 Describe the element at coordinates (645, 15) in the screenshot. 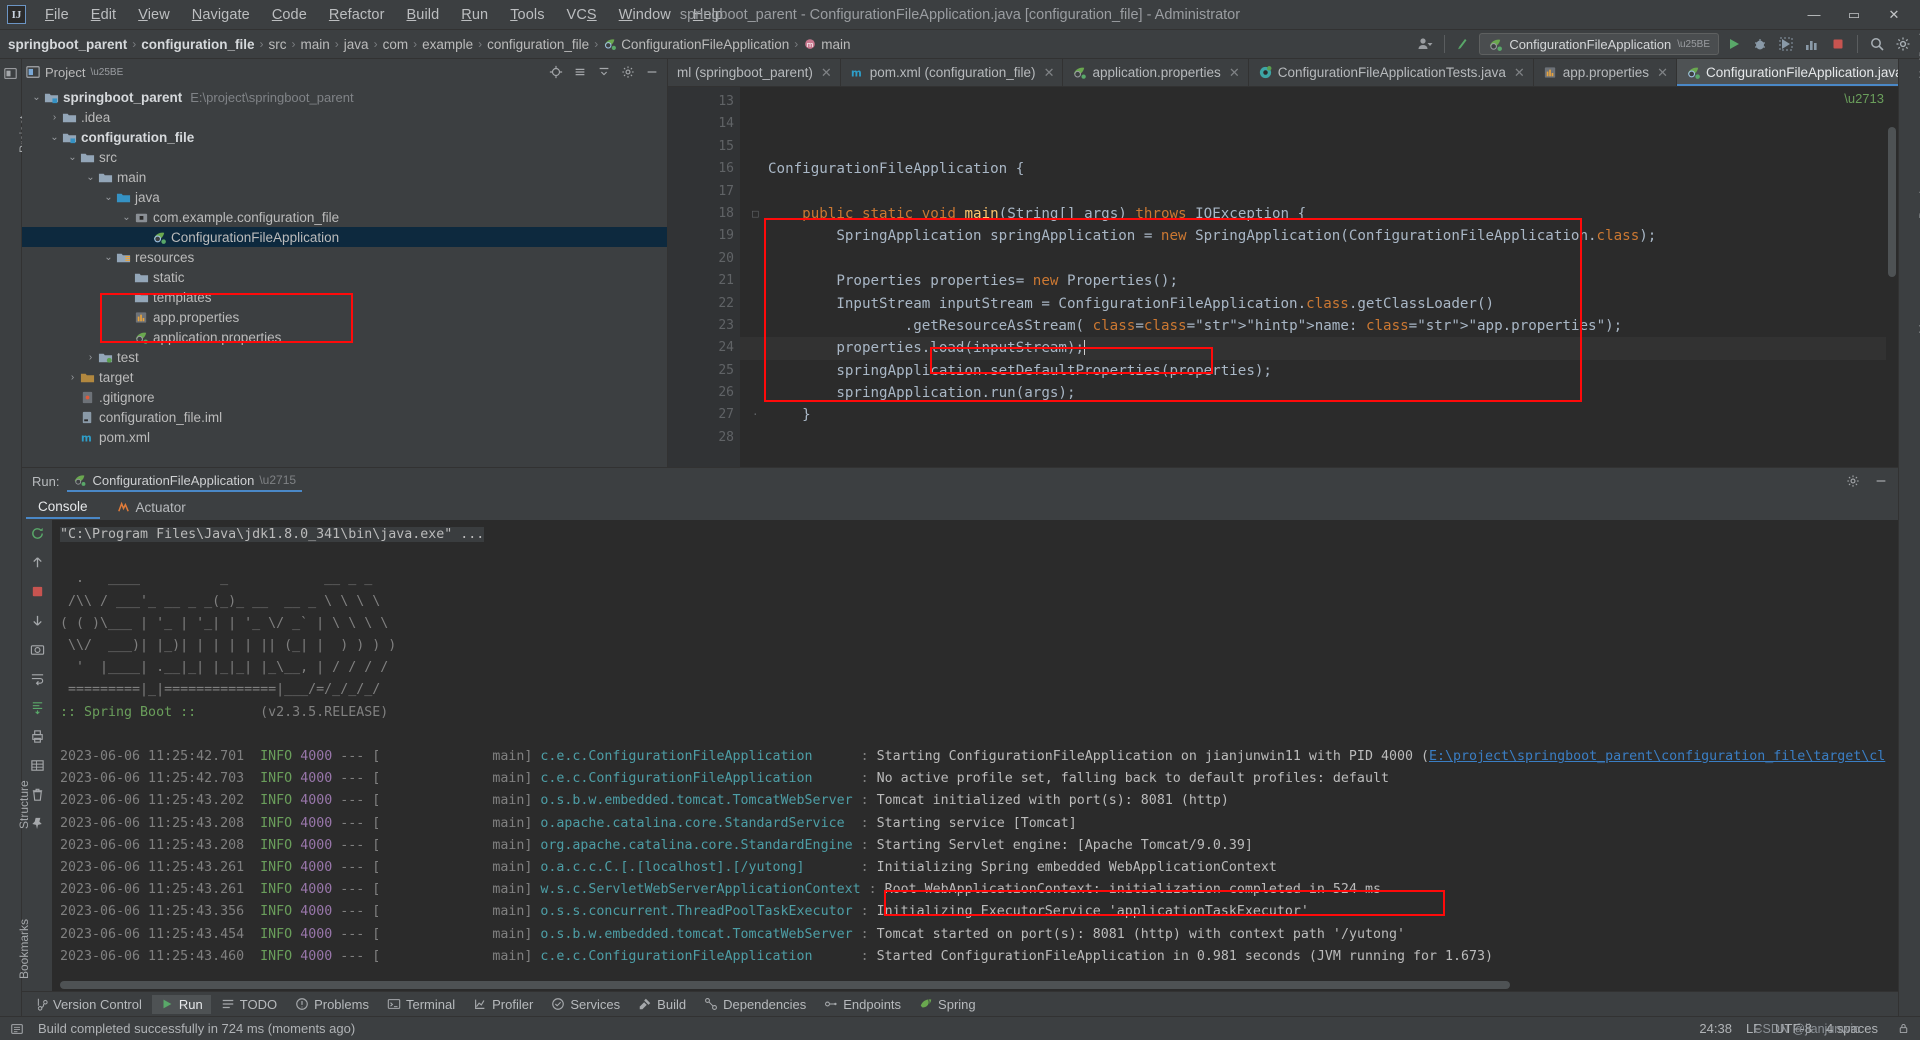

I see `menu-window: Window` at that location.